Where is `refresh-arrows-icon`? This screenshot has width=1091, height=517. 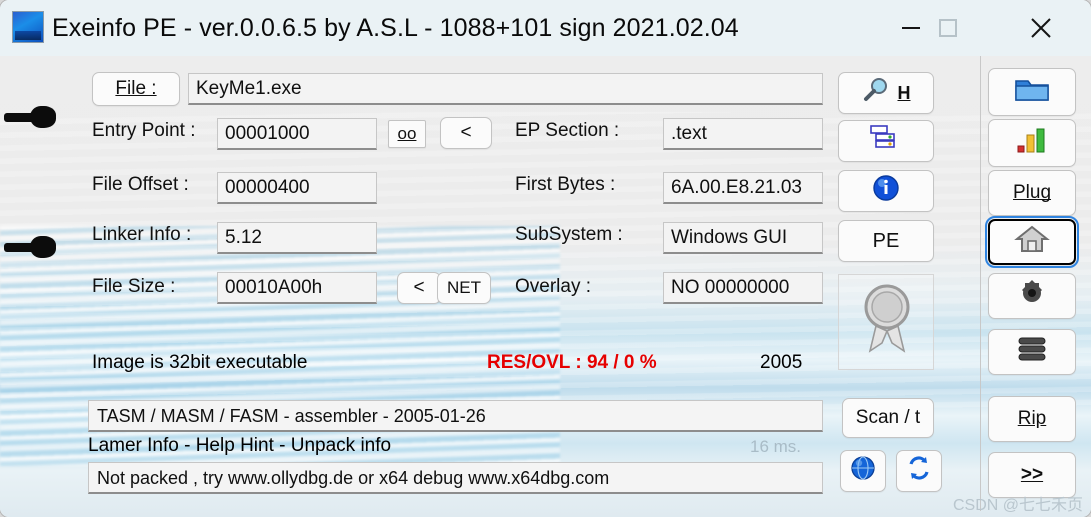
refresh-arrows-icon is located at coordinates (919, 471).